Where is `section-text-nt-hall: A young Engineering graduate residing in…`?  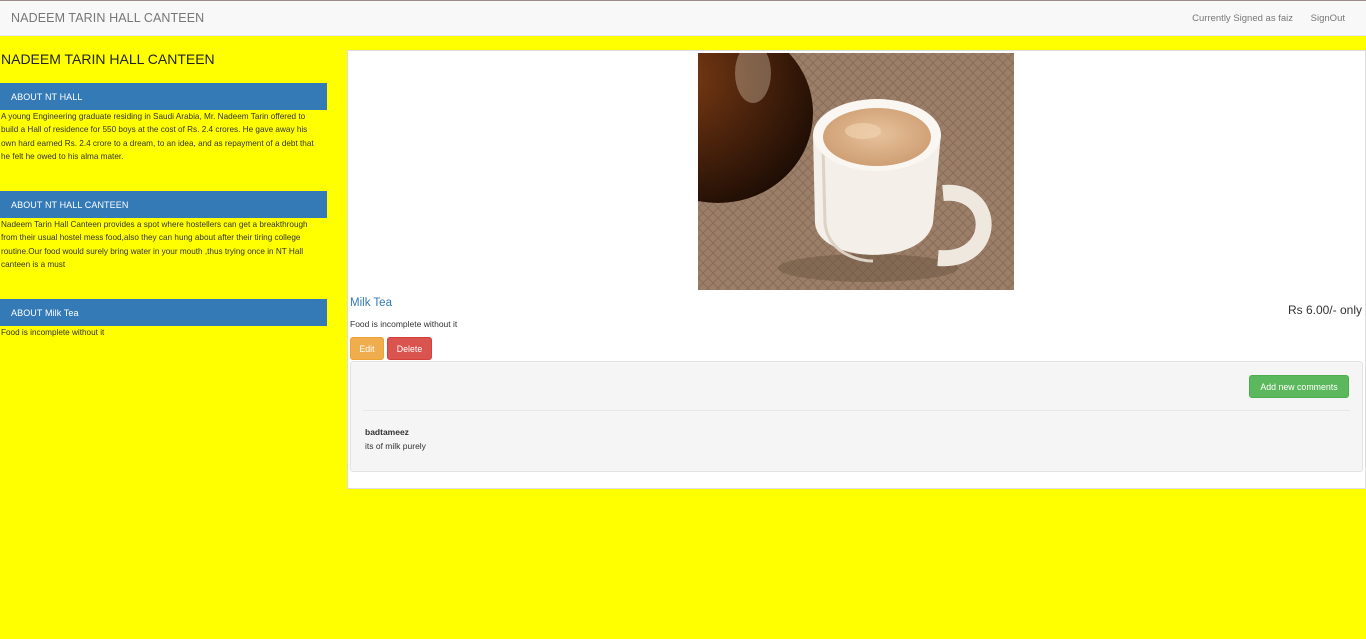
section-text-nt-hall: A young Engineering graduate residing in… is located at coordinates (157, 136).